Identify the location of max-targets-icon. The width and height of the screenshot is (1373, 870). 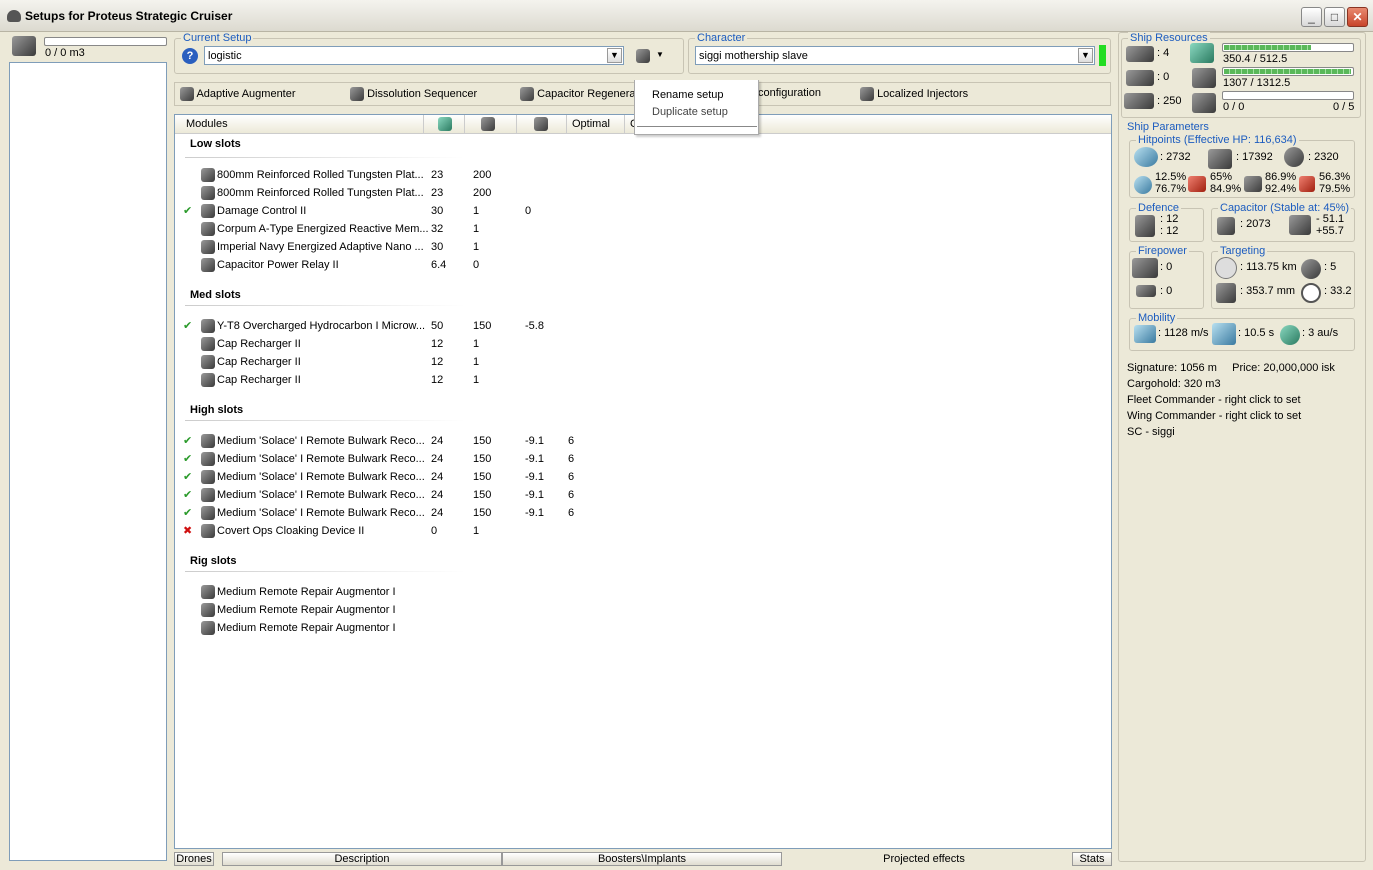
(1311, 269).